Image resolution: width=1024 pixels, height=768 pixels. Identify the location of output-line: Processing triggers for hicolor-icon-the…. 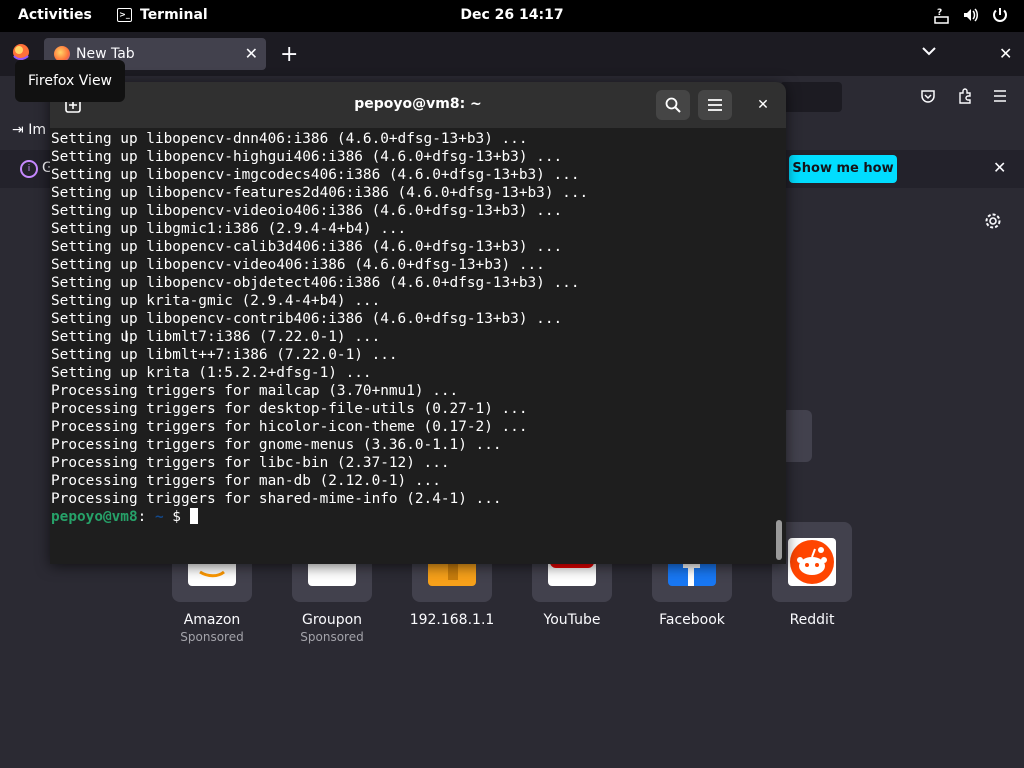
(289, 427).